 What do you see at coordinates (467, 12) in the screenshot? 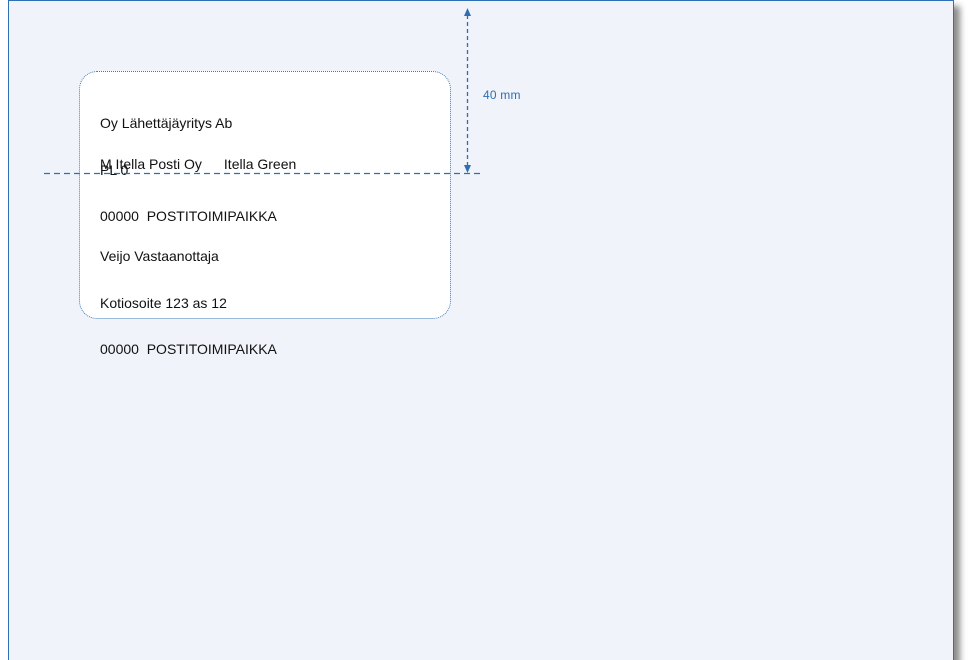
I see `arrow-up-icon` at bounding box center [467, 12].